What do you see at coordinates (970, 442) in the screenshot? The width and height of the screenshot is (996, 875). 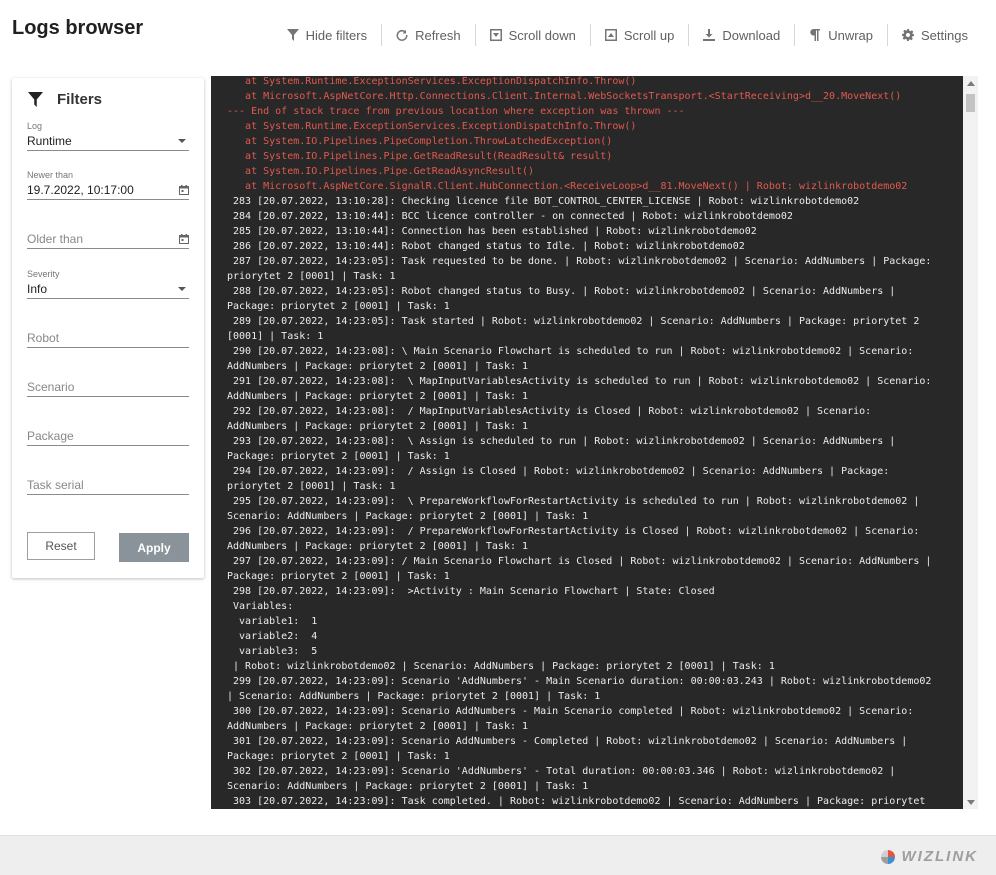 I see `log-scrollbar` at bounding box center [970, 442].